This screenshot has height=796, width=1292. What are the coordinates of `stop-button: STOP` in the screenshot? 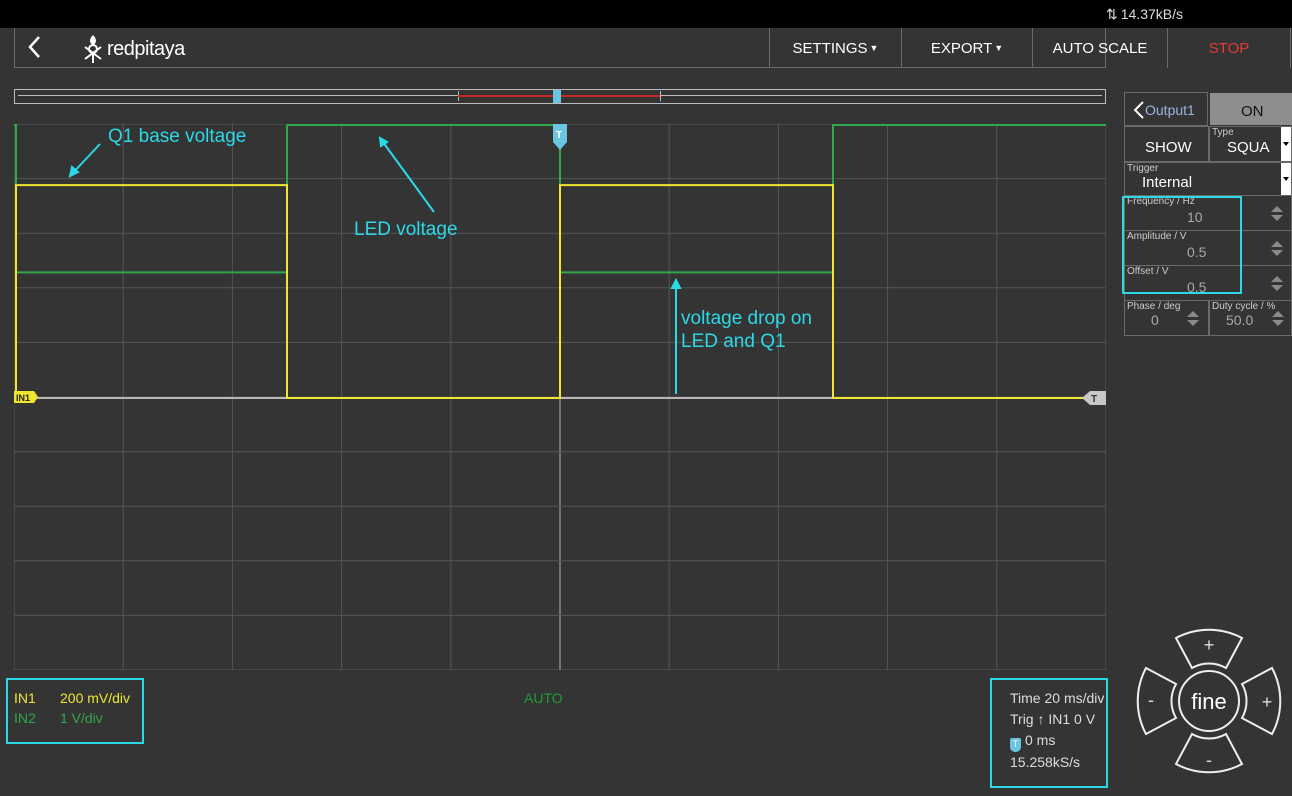 It's located at (1229, 48).